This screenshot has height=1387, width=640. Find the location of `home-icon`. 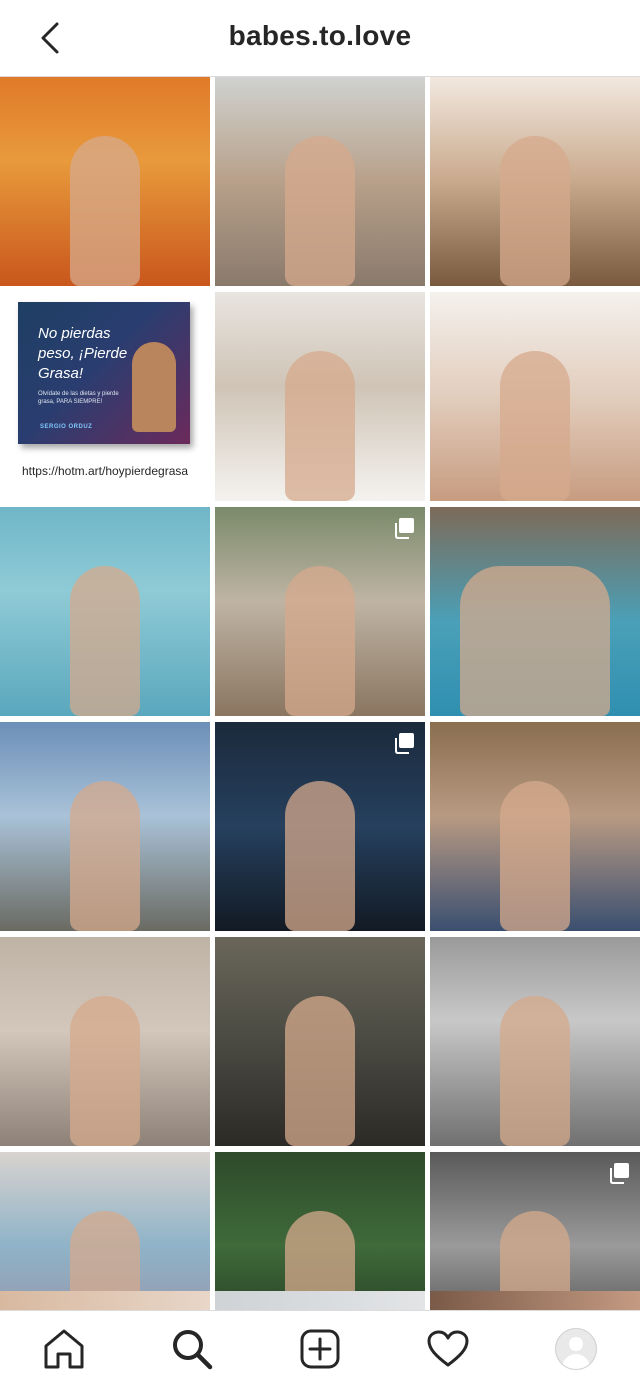

home-icon is located at coordinates (64, 1349).